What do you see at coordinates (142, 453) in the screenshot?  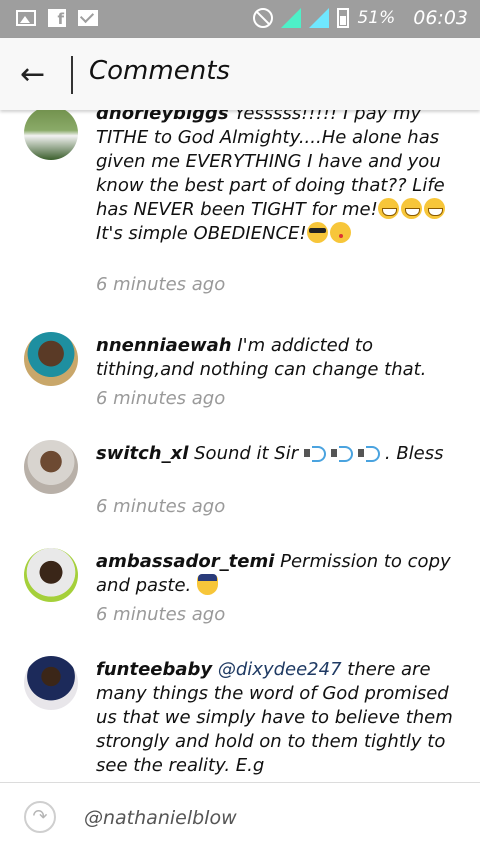 I see `comment-username: switch_xl` at bounding box center [142, 453].